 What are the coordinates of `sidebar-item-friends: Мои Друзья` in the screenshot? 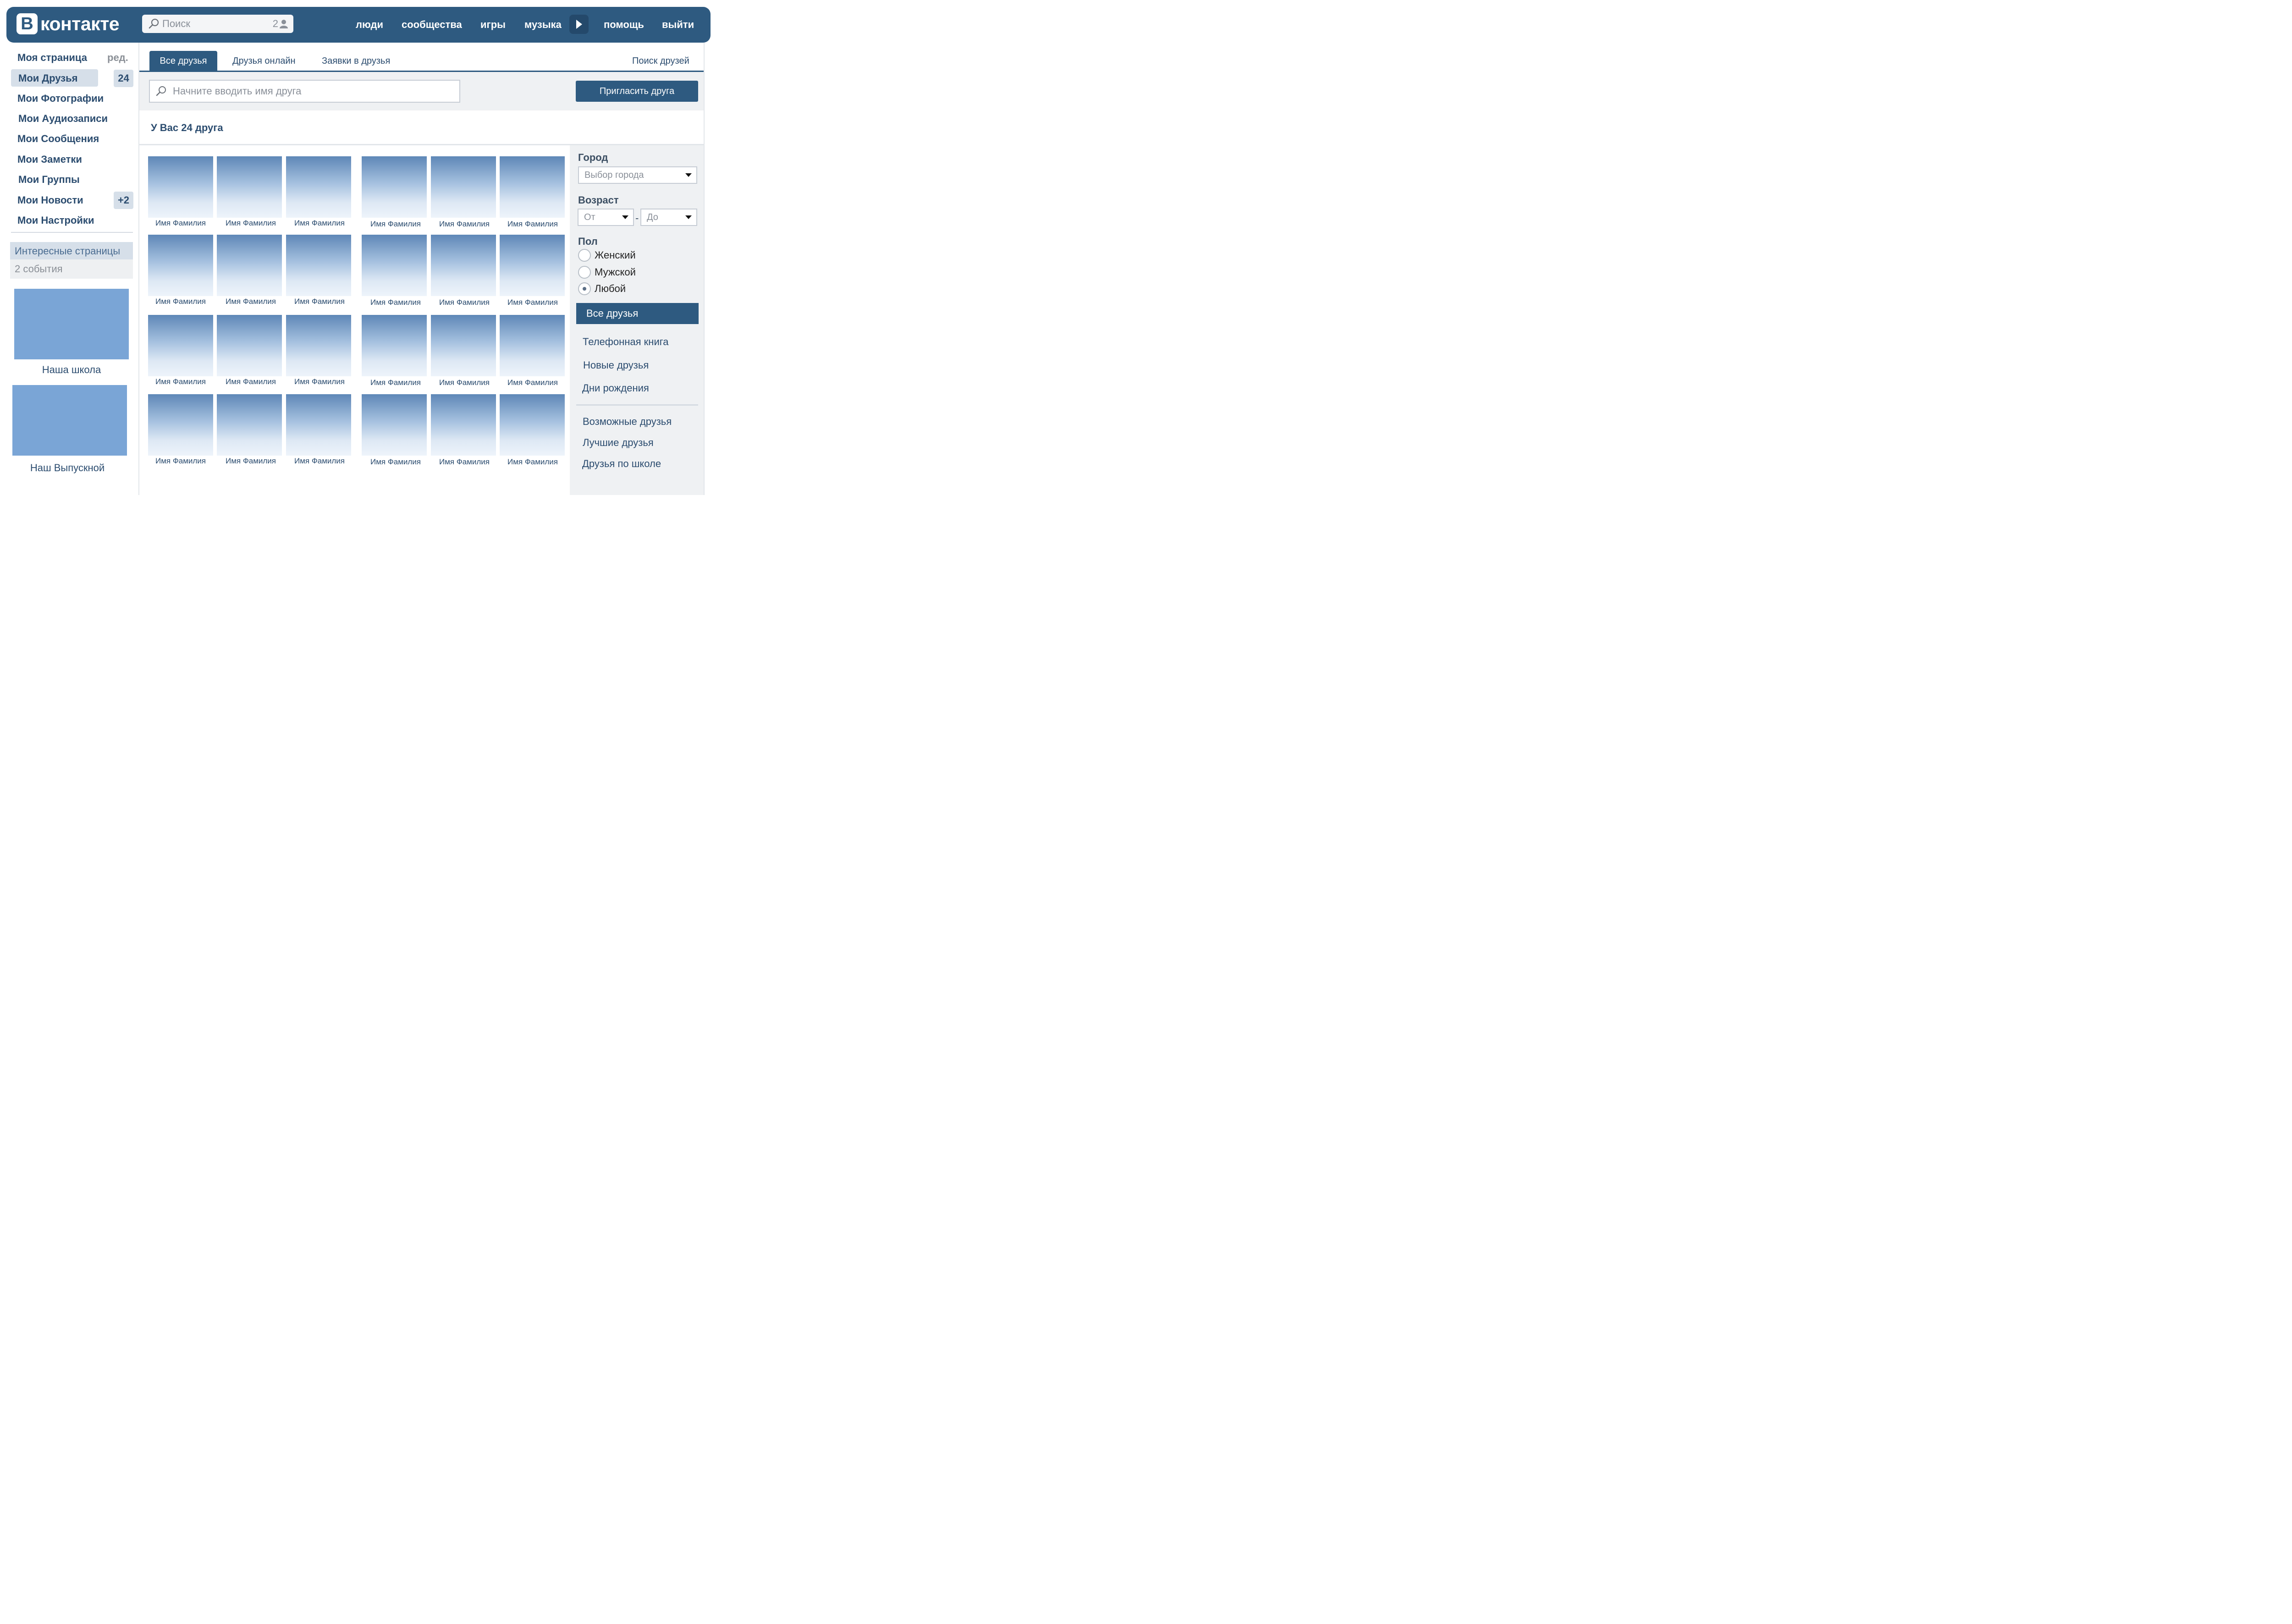 It's located at (47, 78).